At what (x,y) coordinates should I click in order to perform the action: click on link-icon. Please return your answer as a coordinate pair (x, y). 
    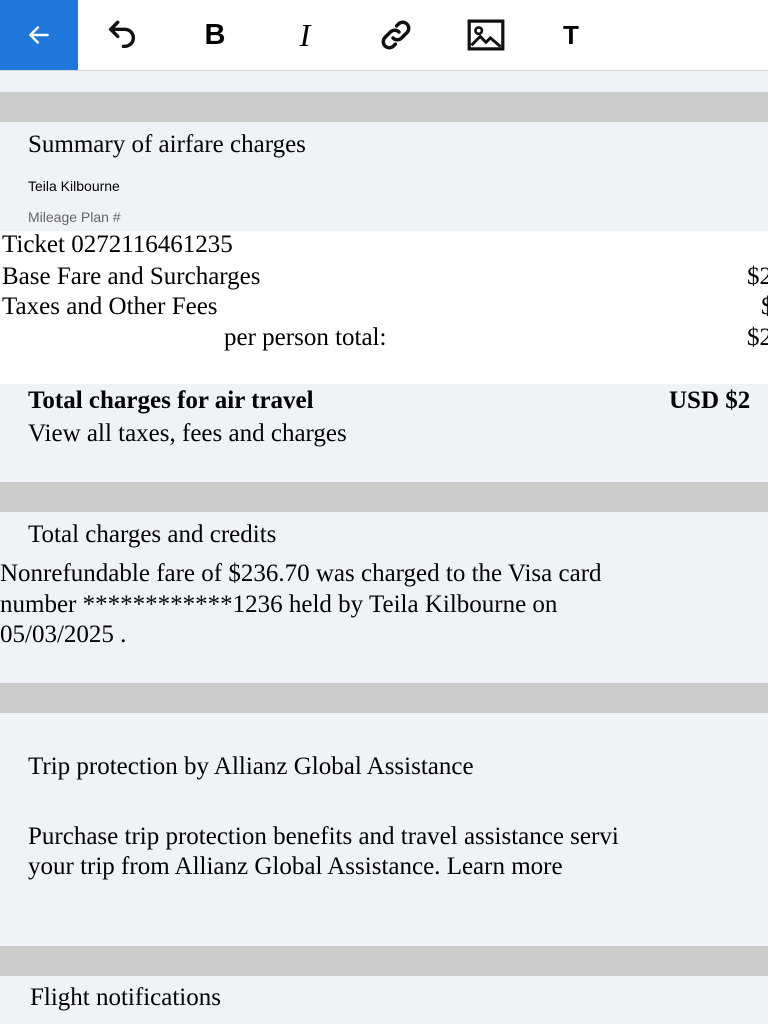
    Looking at the image, I should click on (396, 35).